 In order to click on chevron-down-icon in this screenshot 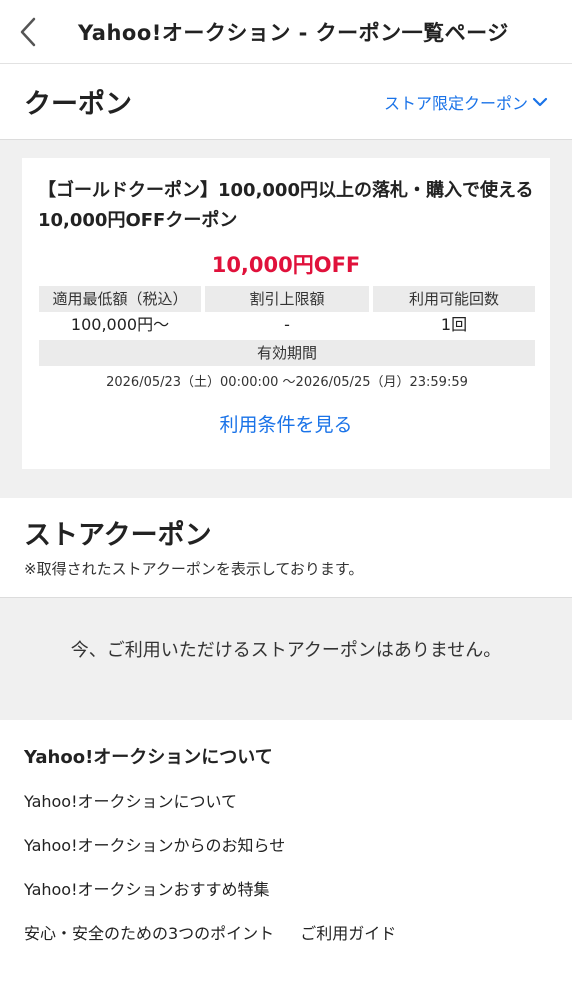, I will do `click(540, 101)`.